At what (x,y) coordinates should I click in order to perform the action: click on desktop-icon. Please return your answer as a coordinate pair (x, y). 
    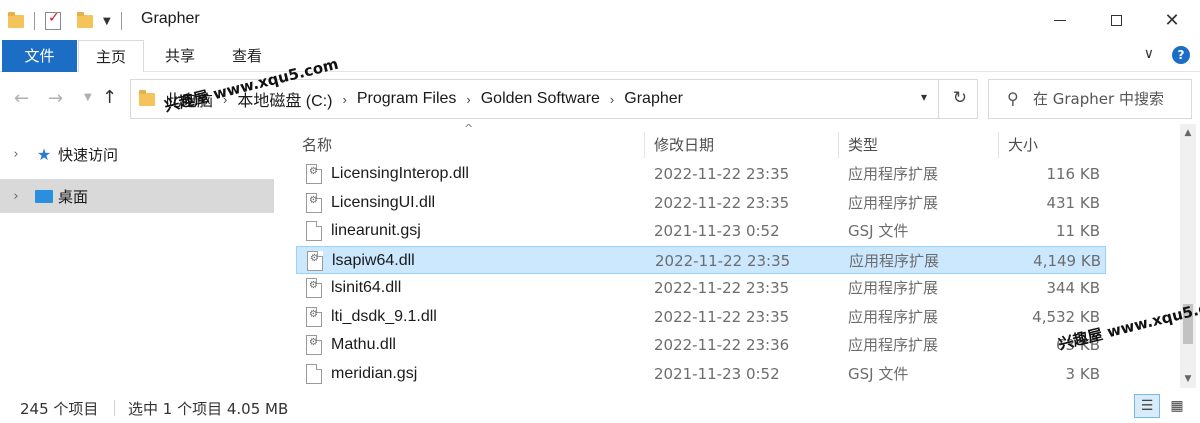
    Looking at the image, I should click on (44, 196).